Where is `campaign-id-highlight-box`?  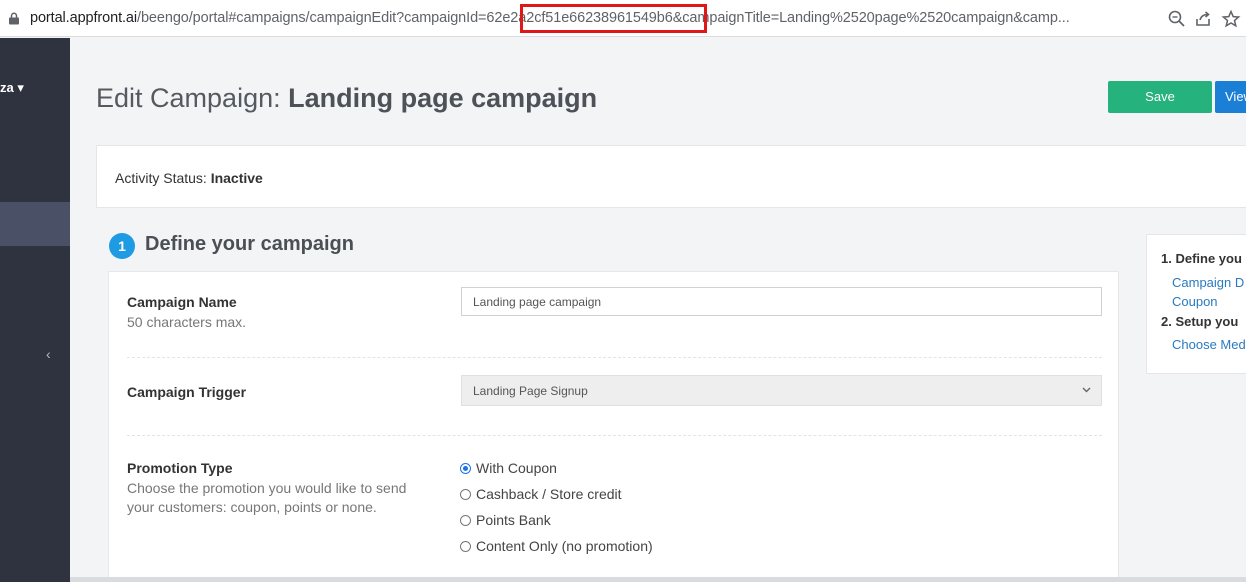
campaign-id-highlight-box is located at coordinates (613, 18).